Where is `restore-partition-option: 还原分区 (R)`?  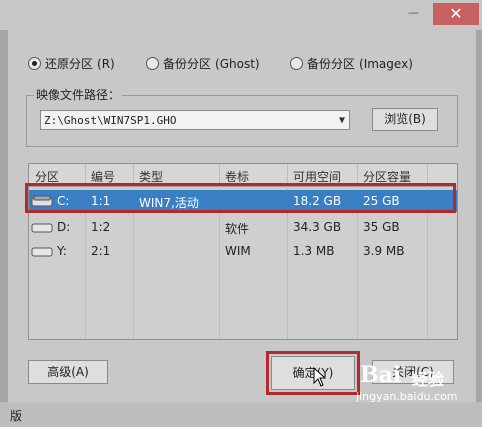
restore-partition-option: 还原分区 (R) is located at coordinates (71, 63).